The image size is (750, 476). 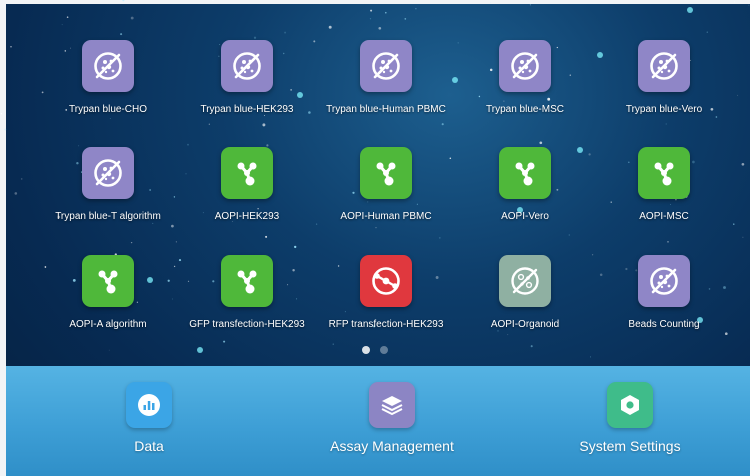 I want to click on hexagon-settings-icon, so click(x=630, y=405).